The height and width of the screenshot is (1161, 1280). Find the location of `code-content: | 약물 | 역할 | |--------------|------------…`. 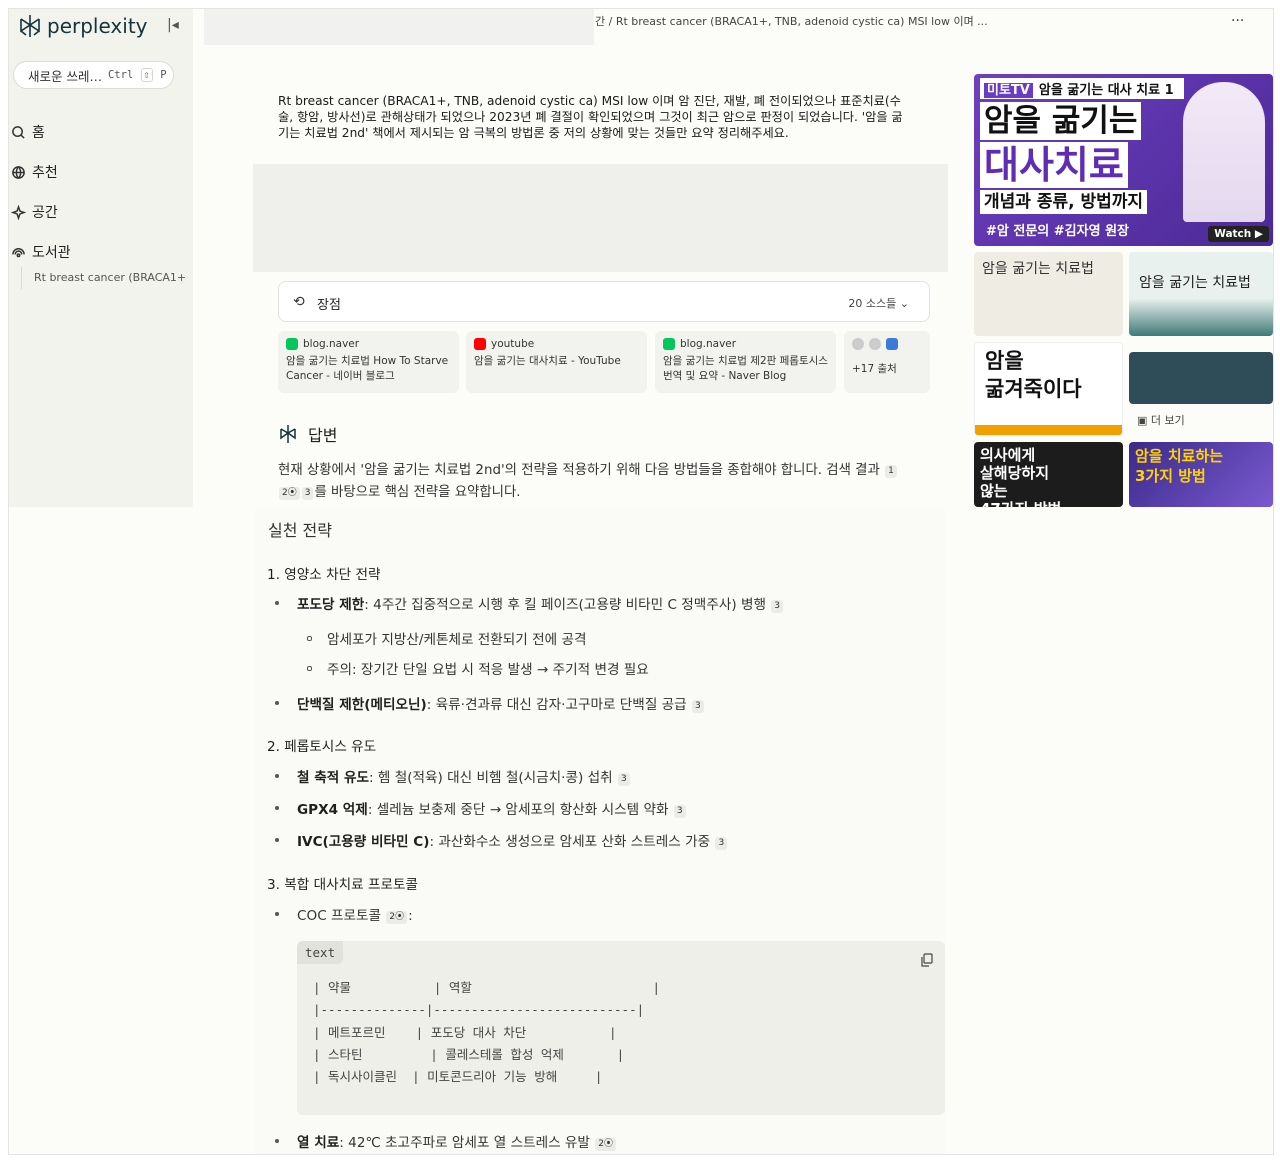

code-content: | 약물 | 역할 | |--------------|------------… is located at coordinates (487, 1032).